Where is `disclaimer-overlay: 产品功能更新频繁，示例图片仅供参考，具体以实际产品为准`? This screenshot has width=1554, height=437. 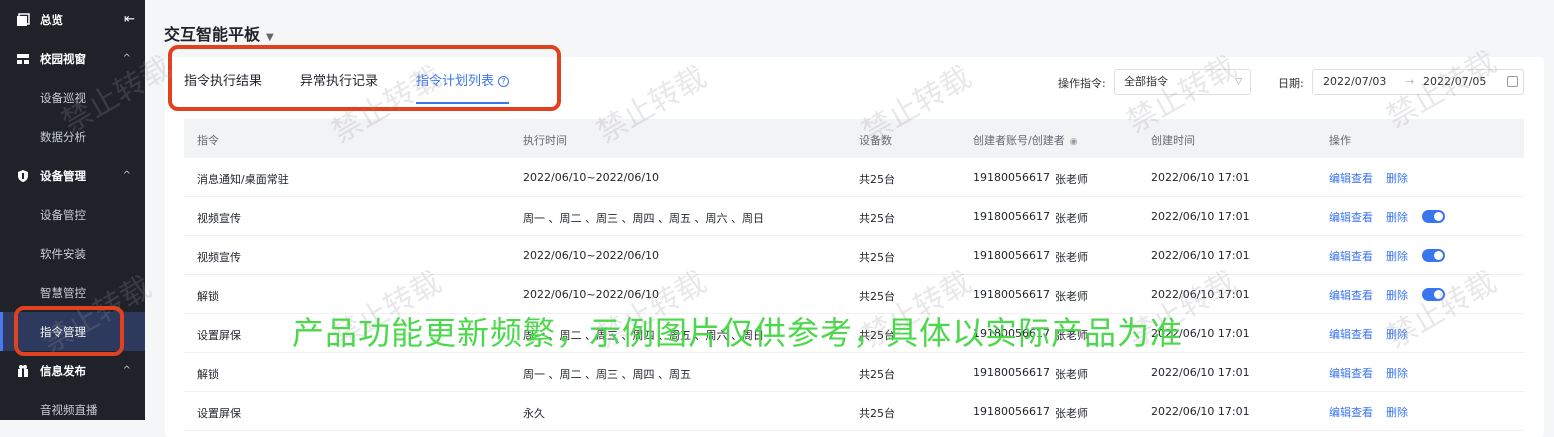
disclaimer-overlay: 产品功能更新频繁，示例图片仅供参考，具体以实际产品为准 is located at coordinates (738, 333).